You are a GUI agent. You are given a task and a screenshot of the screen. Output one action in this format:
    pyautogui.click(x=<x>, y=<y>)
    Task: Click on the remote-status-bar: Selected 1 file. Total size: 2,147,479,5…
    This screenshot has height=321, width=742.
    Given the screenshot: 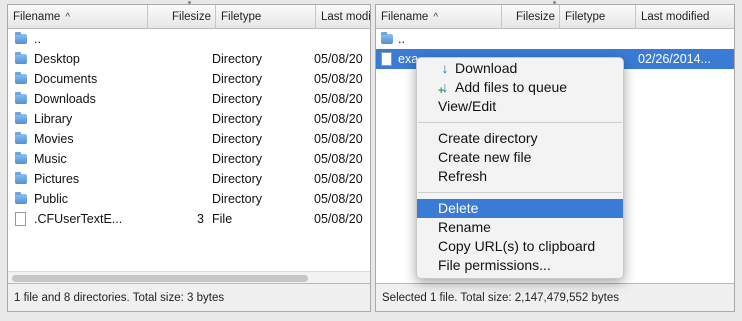 What is the action you would take?
    pyautogui.click(x=555, y=297)
    